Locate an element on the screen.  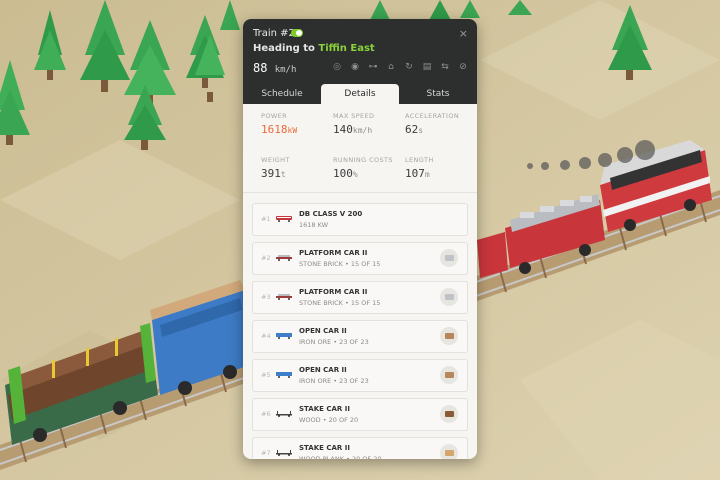
reverse-icon: ⇆ is located at coordinates (445, 67).